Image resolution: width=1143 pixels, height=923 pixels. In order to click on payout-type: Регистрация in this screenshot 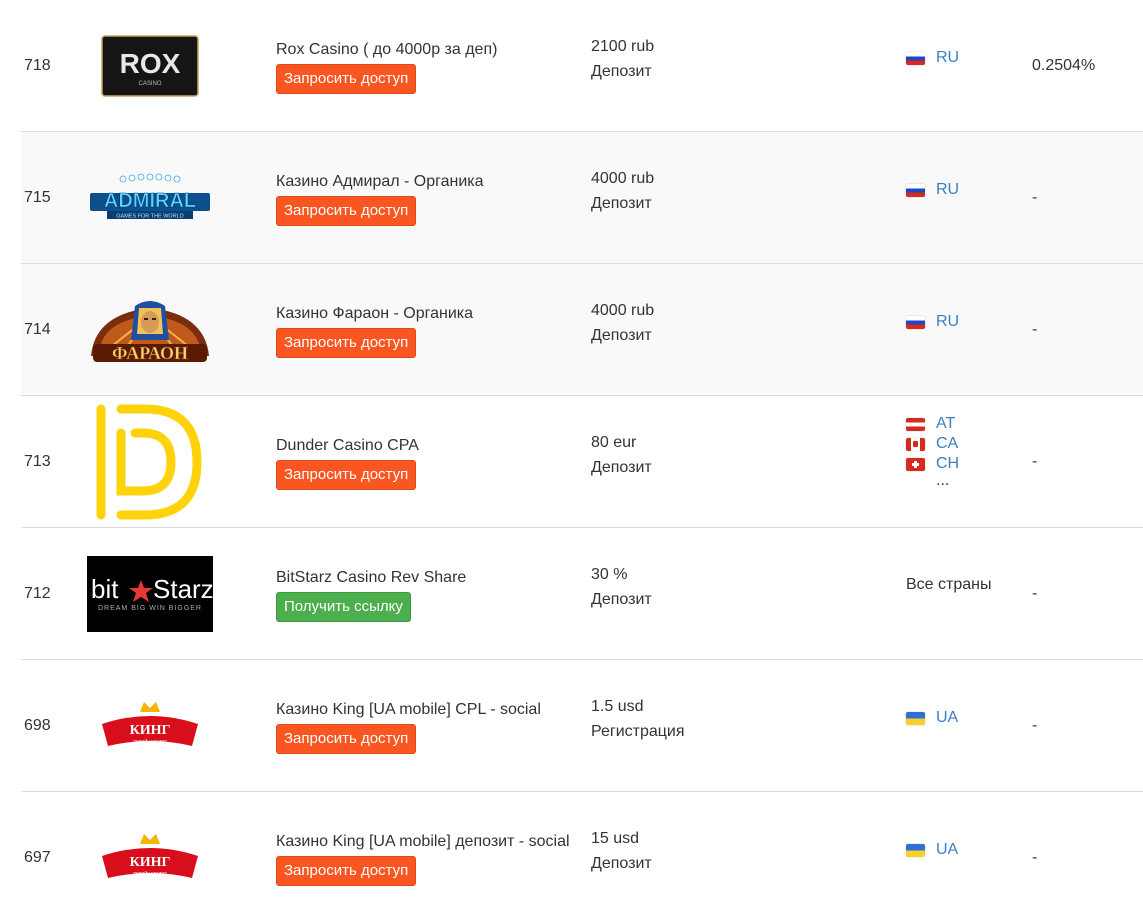, I will do `click(638, 731)`.